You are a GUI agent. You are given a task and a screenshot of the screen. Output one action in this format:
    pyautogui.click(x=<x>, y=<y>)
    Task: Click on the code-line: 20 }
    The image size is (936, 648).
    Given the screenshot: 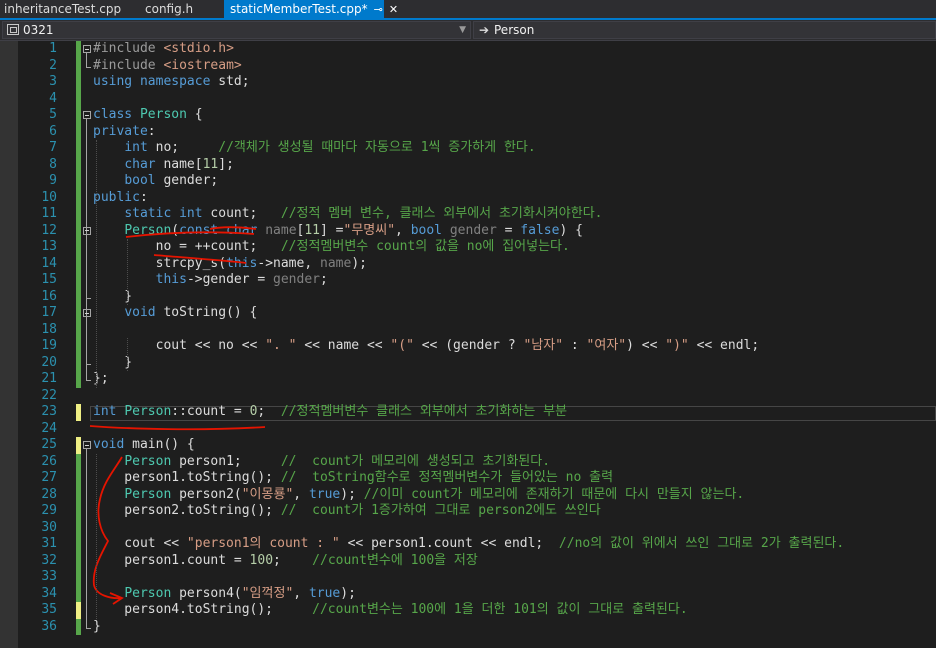 What is the action you would take?
    pyautogui.click(x=468, y=362)
    